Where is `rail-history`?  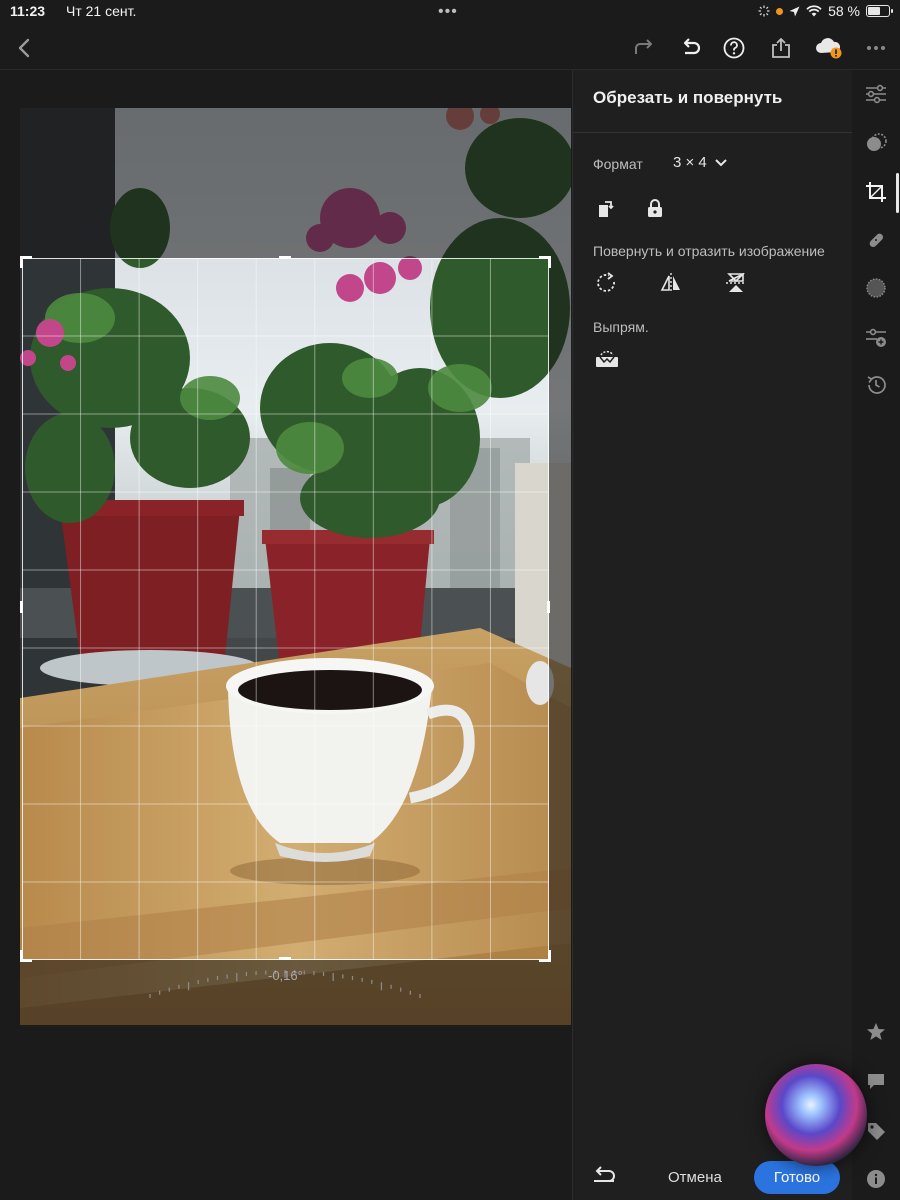 rail-history is located at coordinates (876, 385).